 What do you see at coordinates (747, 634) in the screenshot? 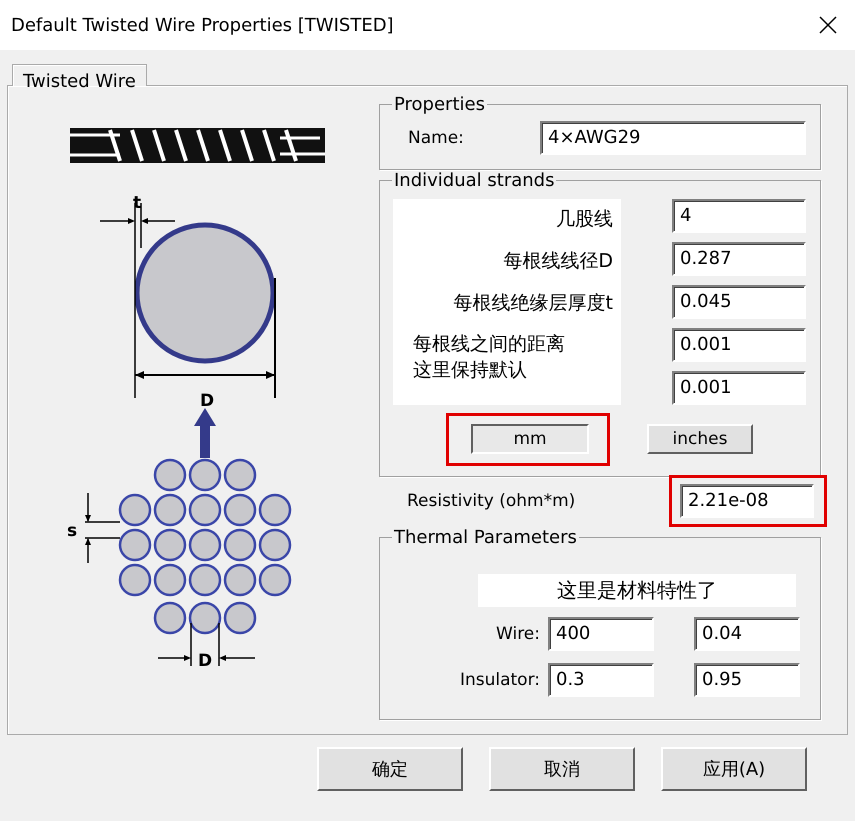
I see `value-field: 0.04` at bounding box center [747, 634].